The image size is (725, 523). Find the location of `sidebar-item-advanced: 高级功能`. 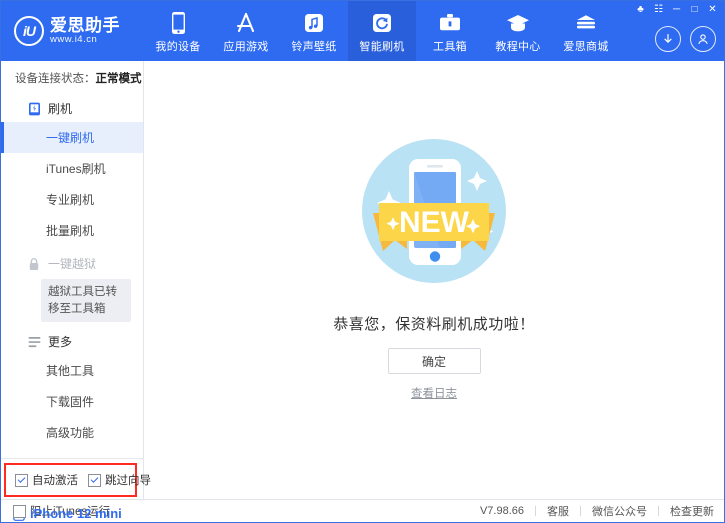

sidebar-item-advanced: 高级功能 is located at coordinates (72, 432).